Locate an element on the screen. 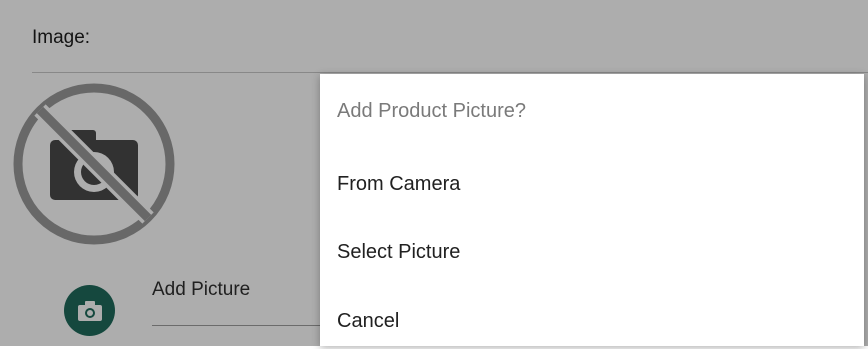 This screenshot has width=868, height=349. dialog-title: Add Product Picture? is located at coordinates (431, 111).